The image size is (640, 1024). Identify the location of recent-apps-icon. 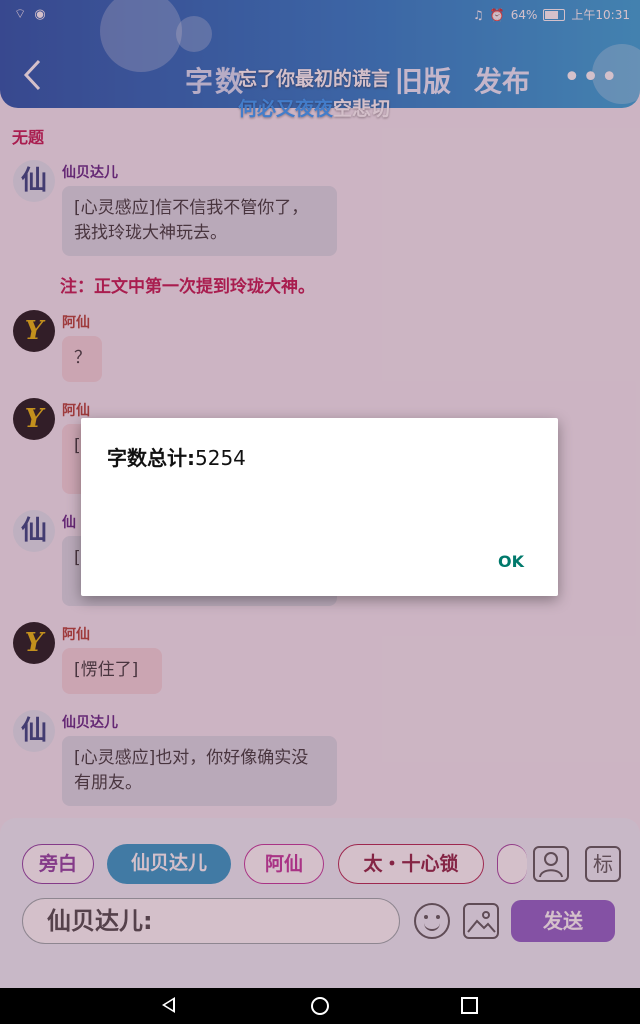
(469, 1005).